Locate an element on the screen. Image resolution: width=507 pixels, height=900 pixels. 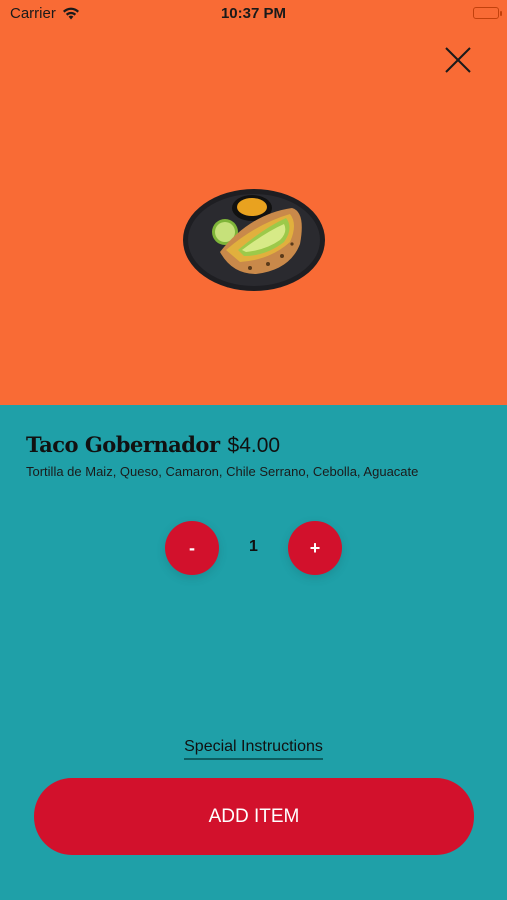
special-instructions-link: Special Instructions is located at coordinates (253, 749).